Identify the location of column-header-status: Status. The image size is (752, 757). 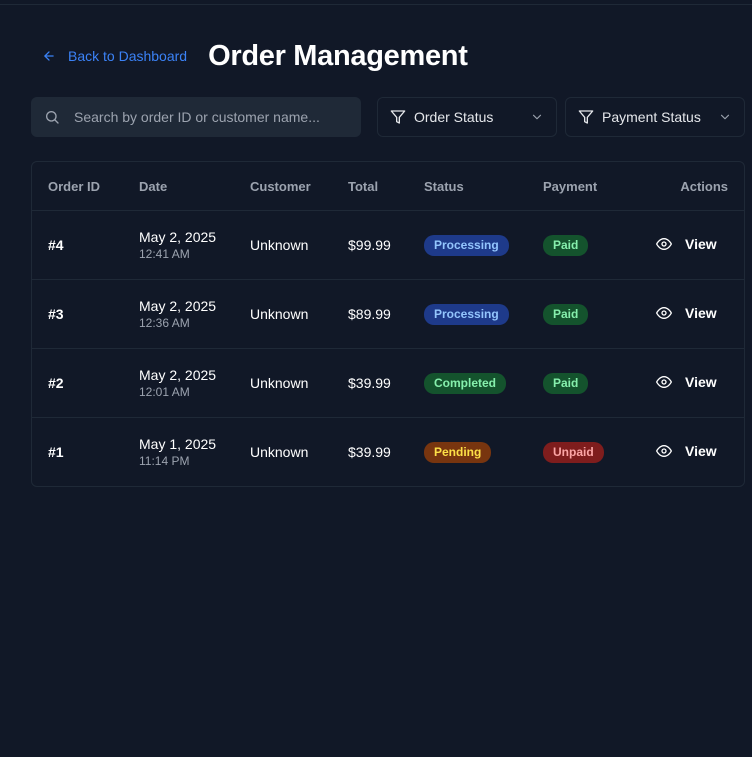
(483, 186).